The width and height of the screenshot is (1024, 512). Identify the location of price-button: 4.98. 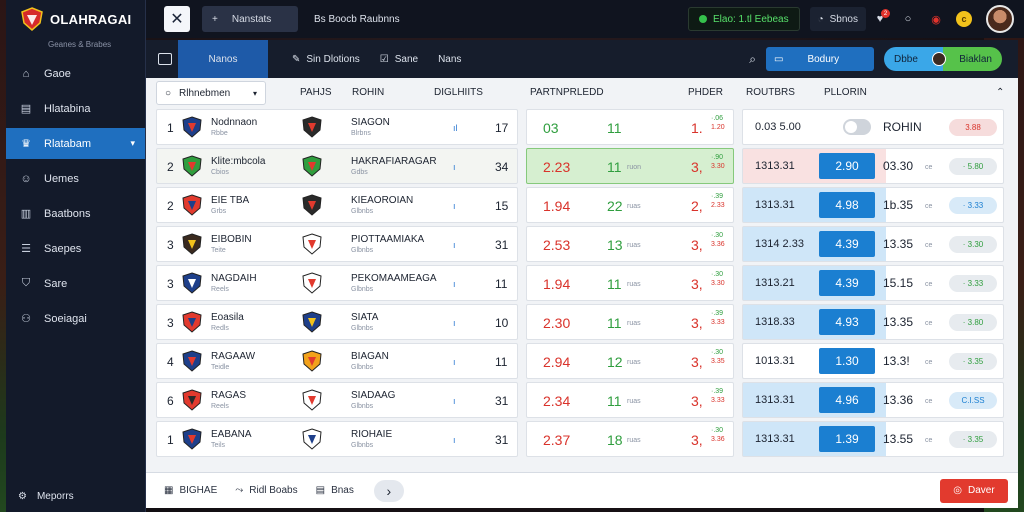
(847, 205).